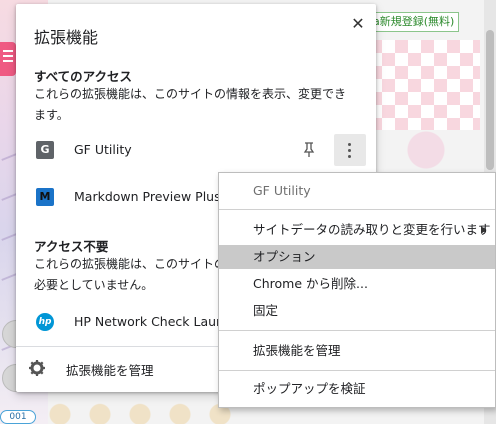 This screenshot has height=424, width=496. I want to click on page-dots-pattern, so click(140, 412).